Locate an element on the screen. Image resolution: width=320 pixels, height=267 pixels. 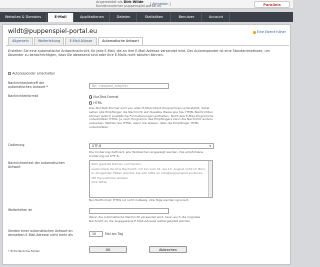
format-plain-row: Nur-Text-Format is located at coordinates (104, 97).